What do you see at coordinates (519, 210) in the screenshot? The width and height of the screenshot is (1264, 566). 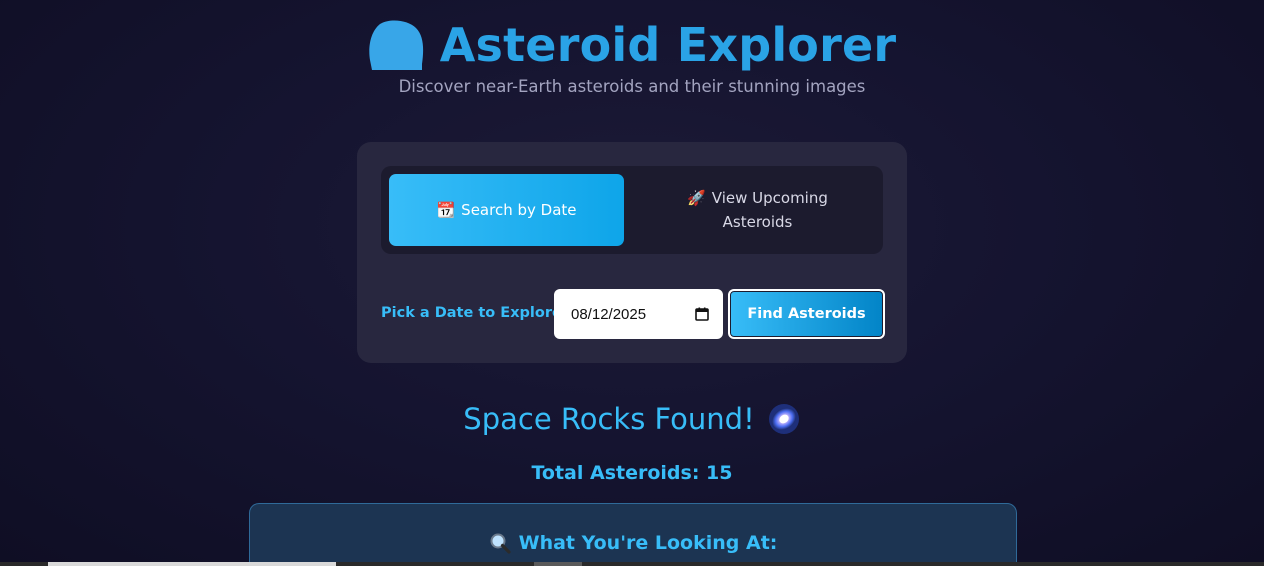 I see `tab-label: Search by Date` at bounding box center [519, 210].